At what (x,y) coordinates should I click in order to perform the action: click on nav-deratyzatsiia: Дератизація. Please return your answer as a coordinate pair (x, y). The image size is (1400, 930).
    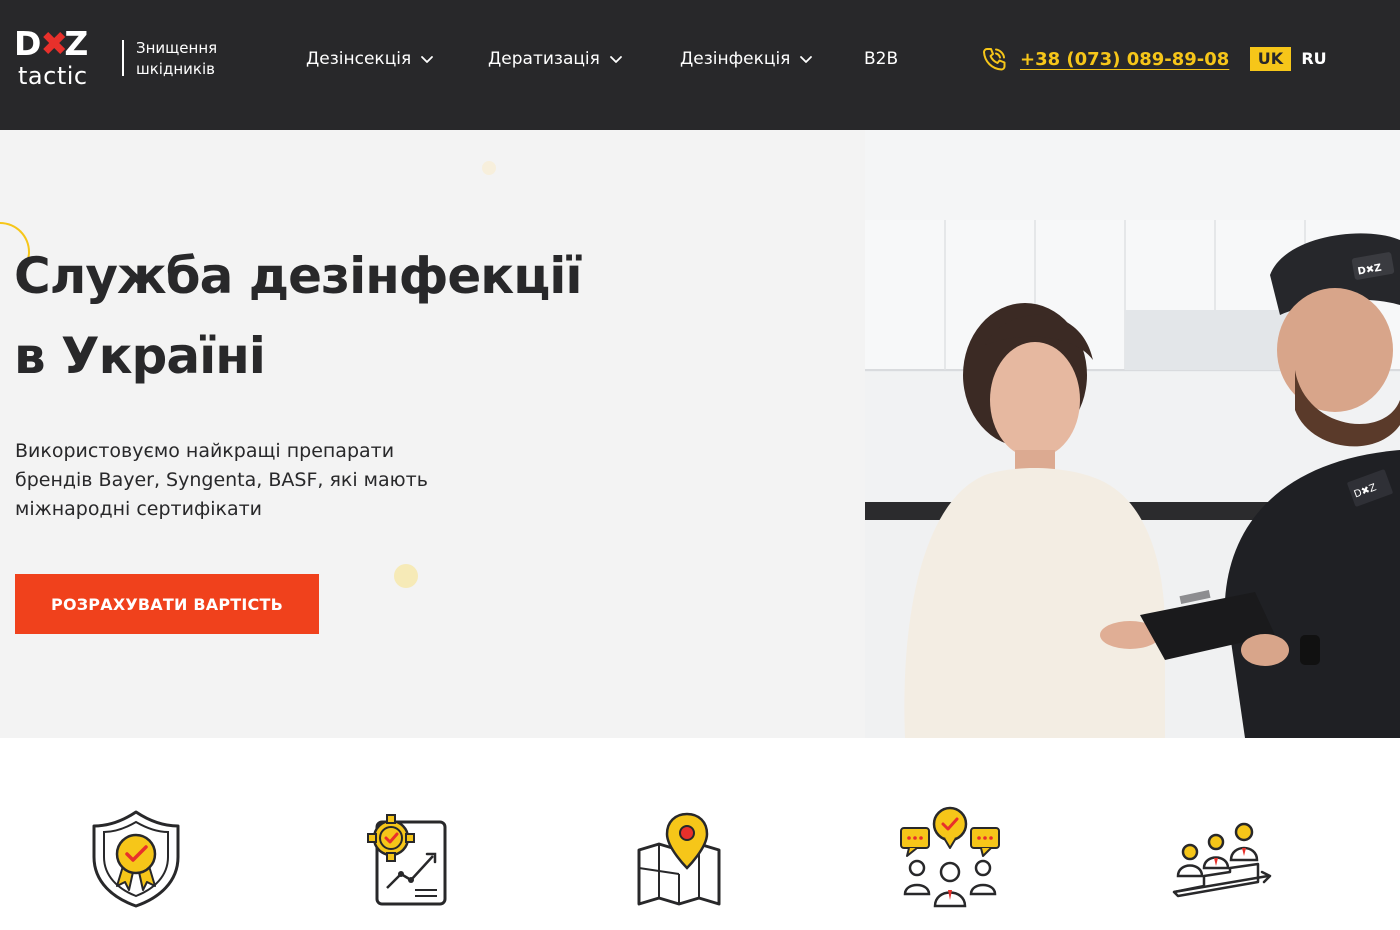
    Looking at the image, I should click on (556, 59).